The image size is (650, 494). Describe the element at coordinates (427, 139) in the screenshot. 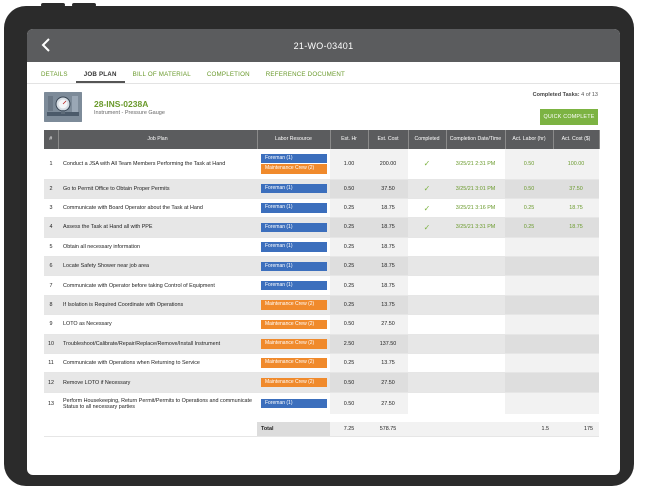

I see `col-header-completed: Completed` at that location.